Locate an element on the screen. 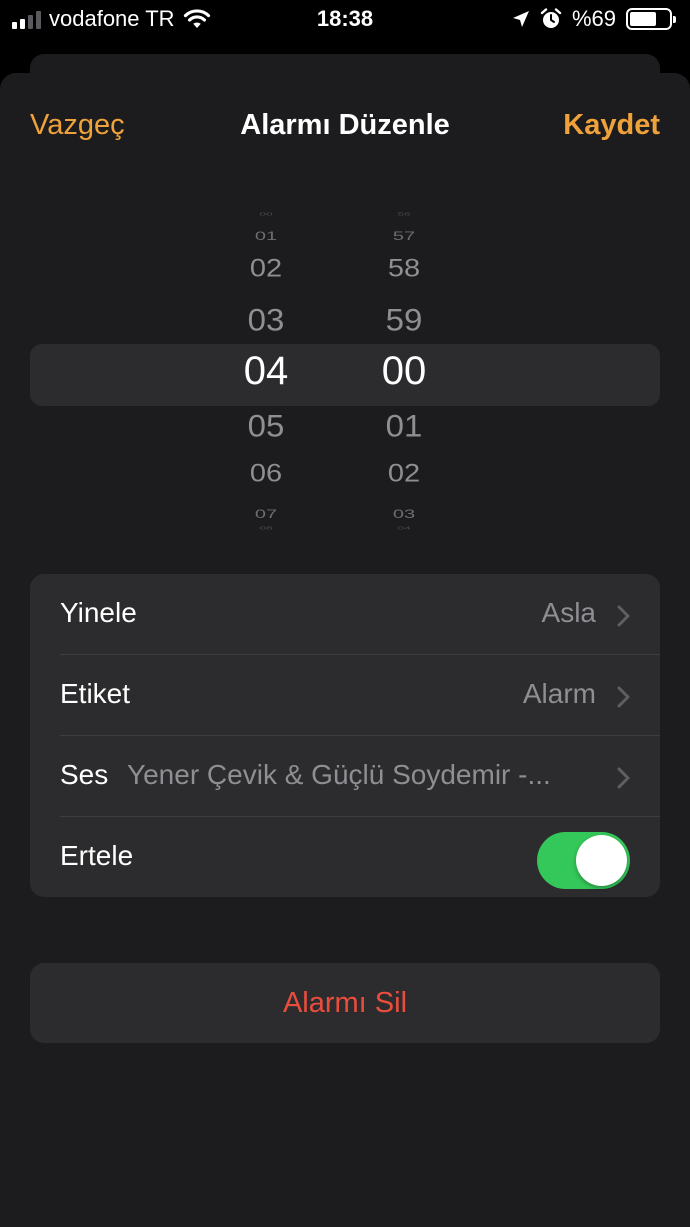 This screenshot has width=690, height=1227. snooze-toggle is located at coordinates (583, 860).